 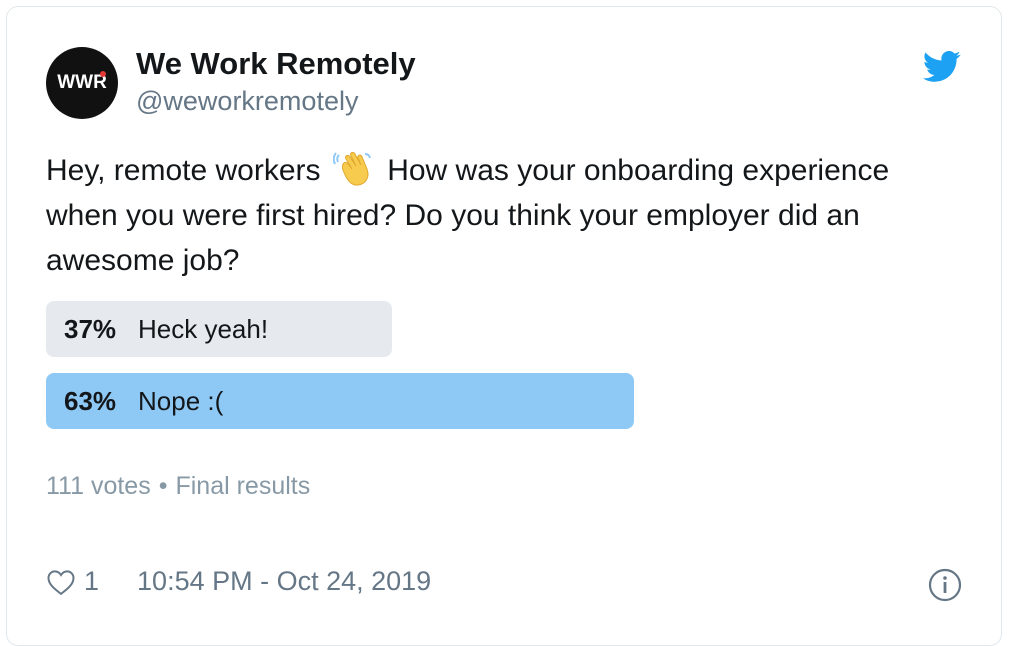 I want to click on avatar-logo-dot, so click(x=103, y=74).